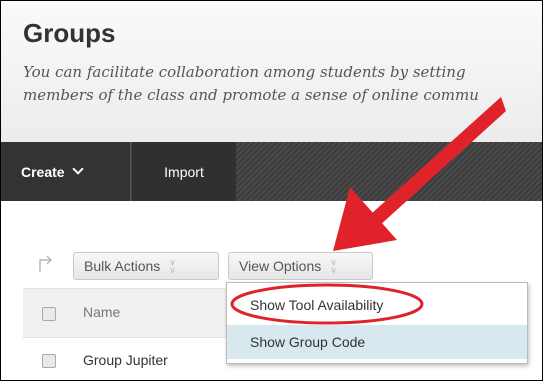  What do you see at coordinates (69, 33) in the screenshot?
I see `page-title: Groups` at bounding box center [69, 33].